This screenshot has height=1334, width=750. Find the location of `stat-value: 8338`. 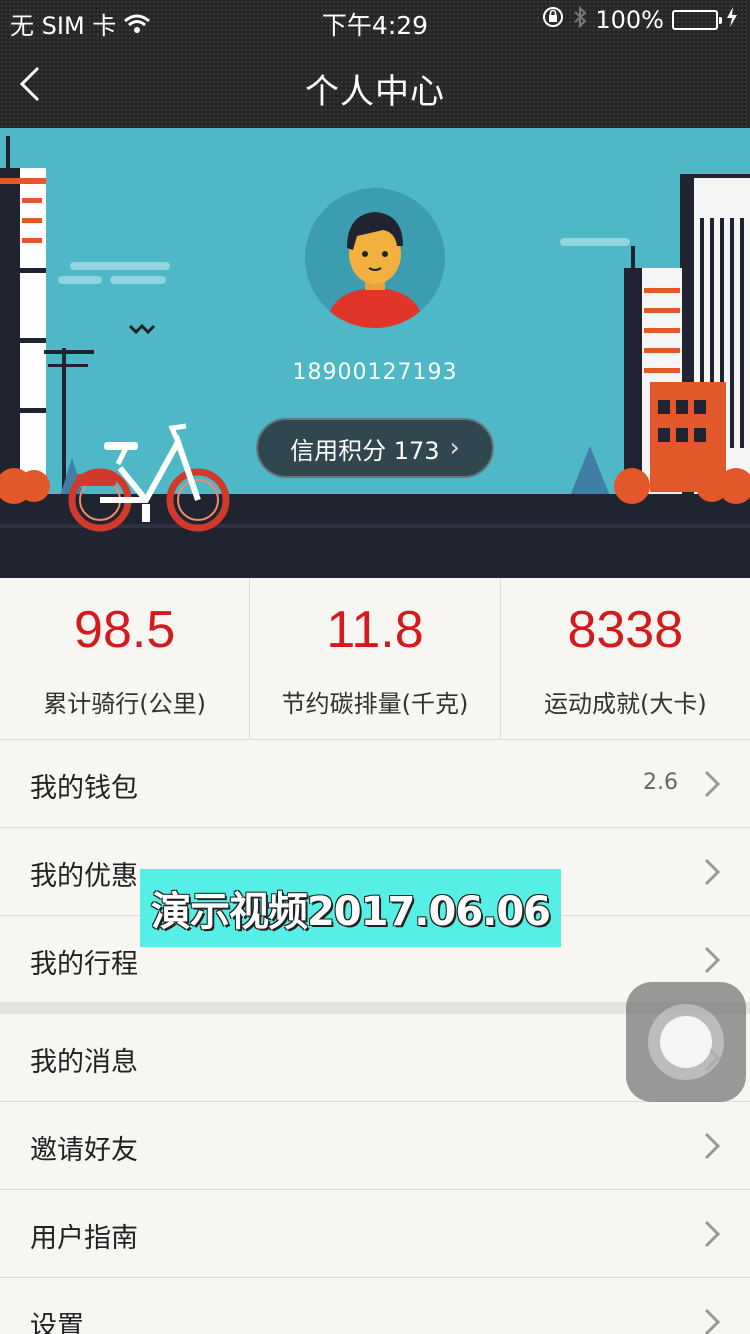

stat-value: 8338 is located at coordinates (625, 630).